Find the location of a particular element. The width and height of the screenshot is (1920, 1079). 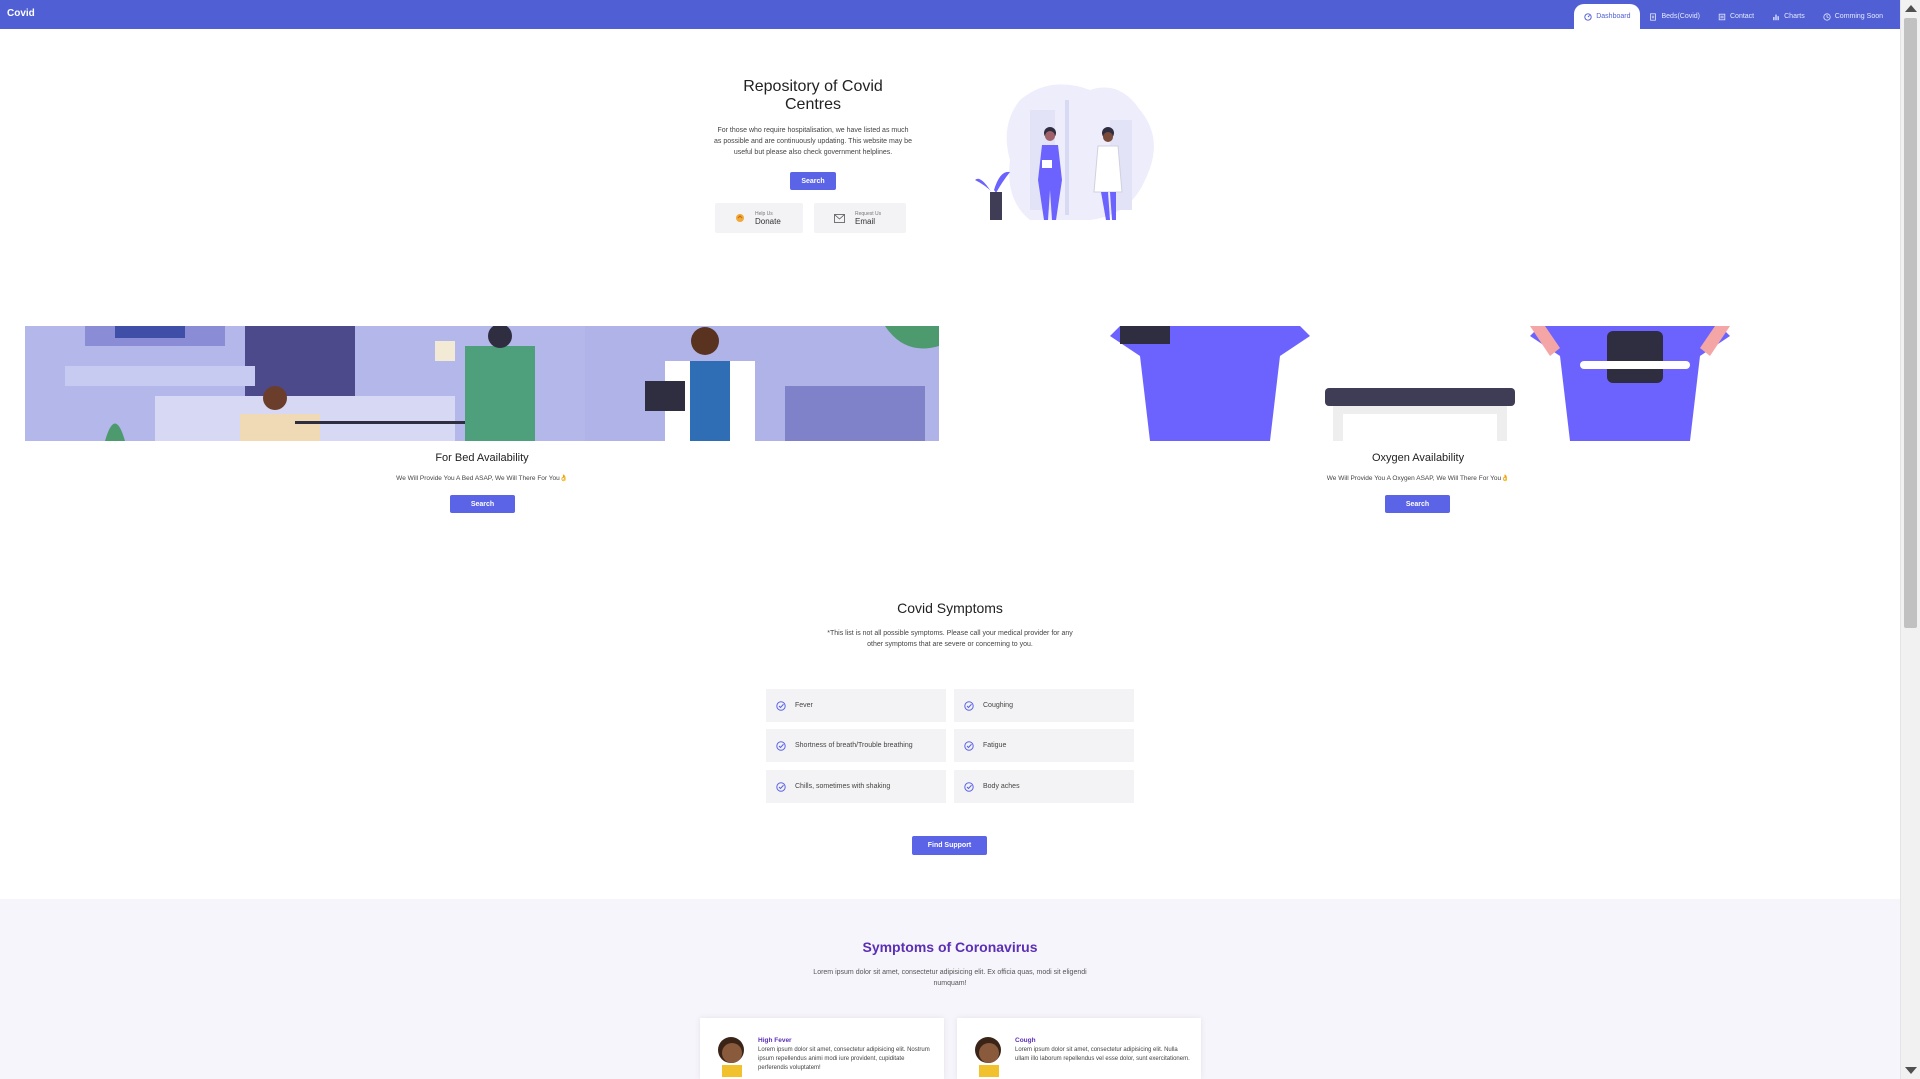

symptoms-title: Covid Symptoms is located at coordinates (950, 608).